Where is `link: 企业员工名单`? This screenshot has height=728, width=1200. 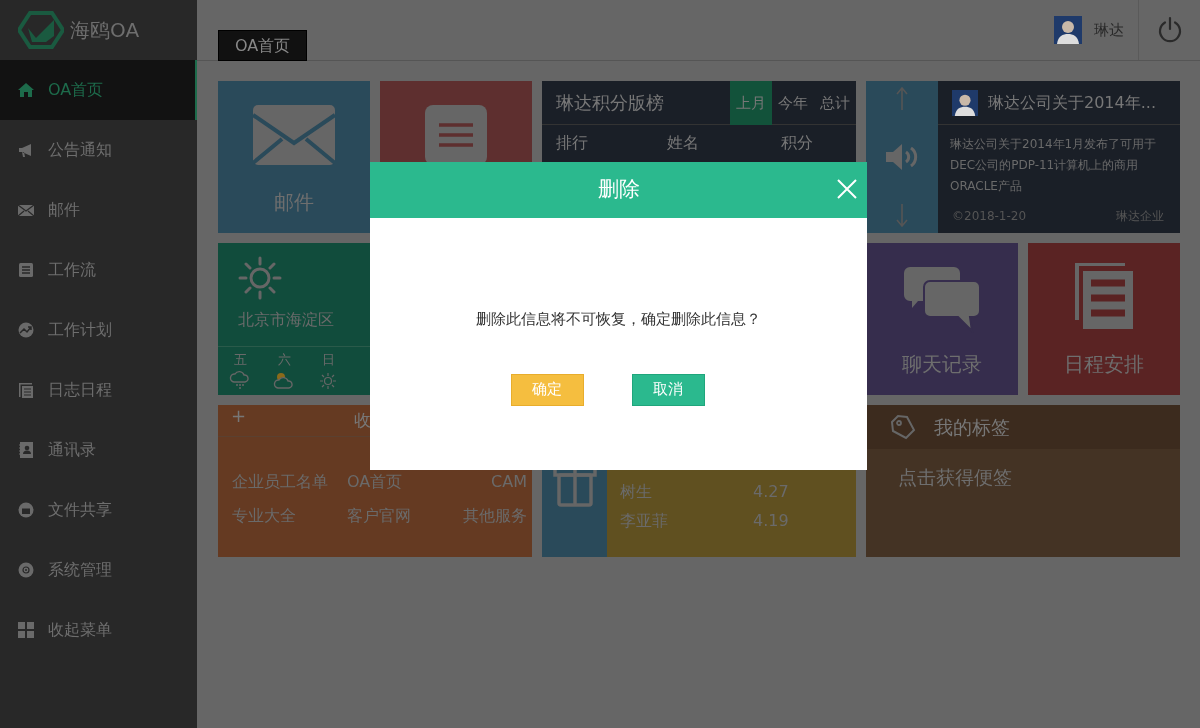
link: 企业员工名单 is located at coordinates (289, 482).